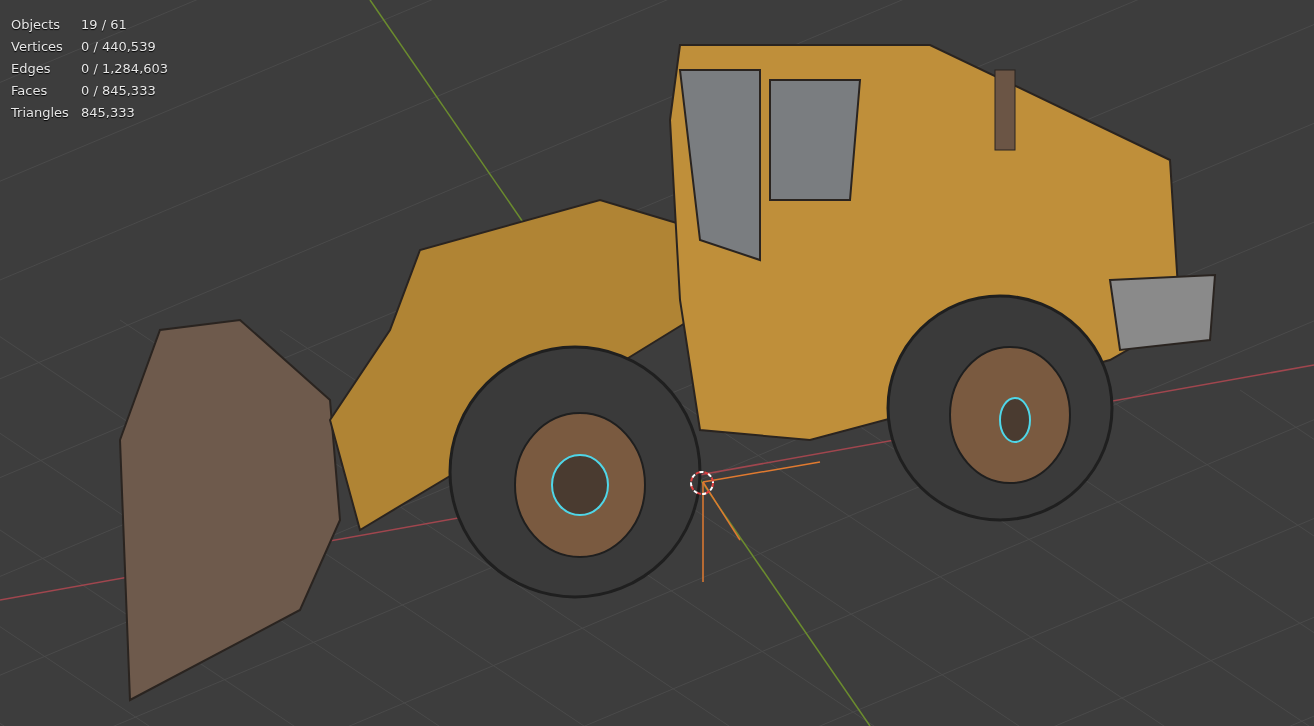  Describe the element at coordinates (761, 522) in the screenshot. I see `origin-gizmo-icon` at that location.